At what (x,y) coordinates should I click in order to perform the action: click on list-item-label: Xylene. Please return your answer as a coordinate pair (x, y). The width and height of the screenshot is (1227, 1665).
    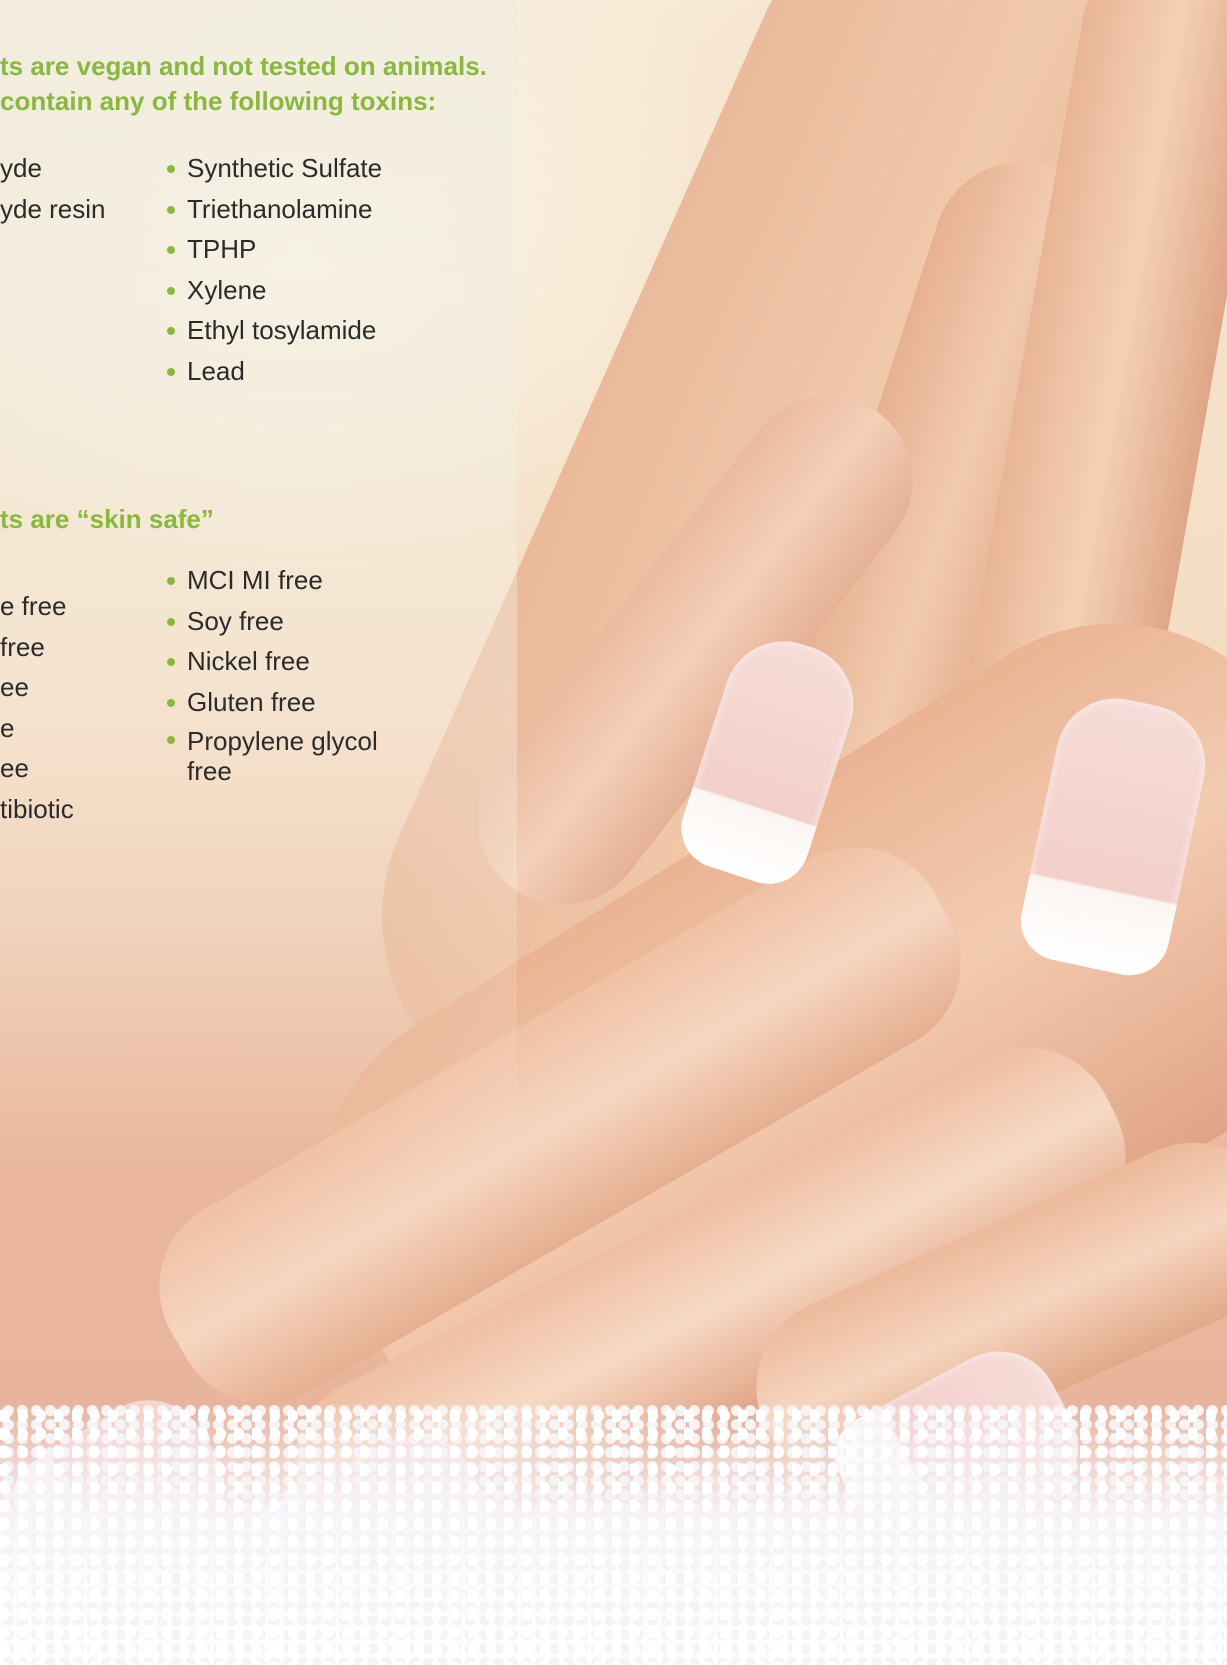
    Looking at the image, I should click on (227, 289).